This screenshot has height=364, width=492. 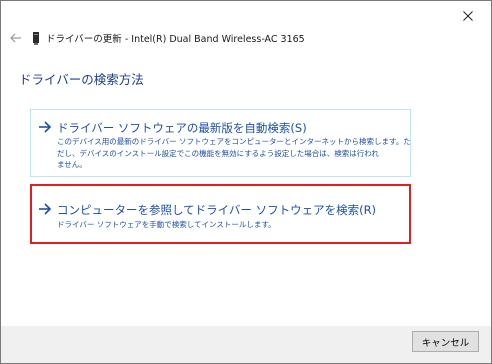 I want to click on back-arrow-icon, so click(x=15, y=38).